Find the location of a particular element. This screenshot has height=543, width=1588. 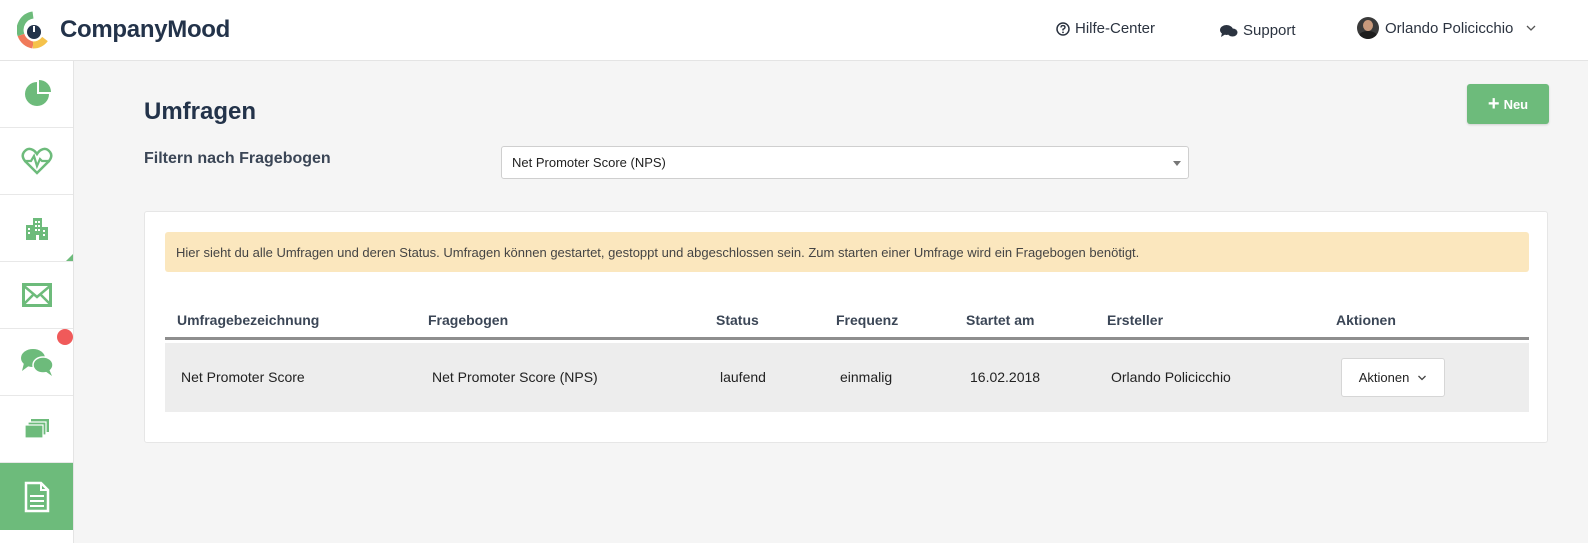

cell-status: laufend is located at coordinates (743, 377).